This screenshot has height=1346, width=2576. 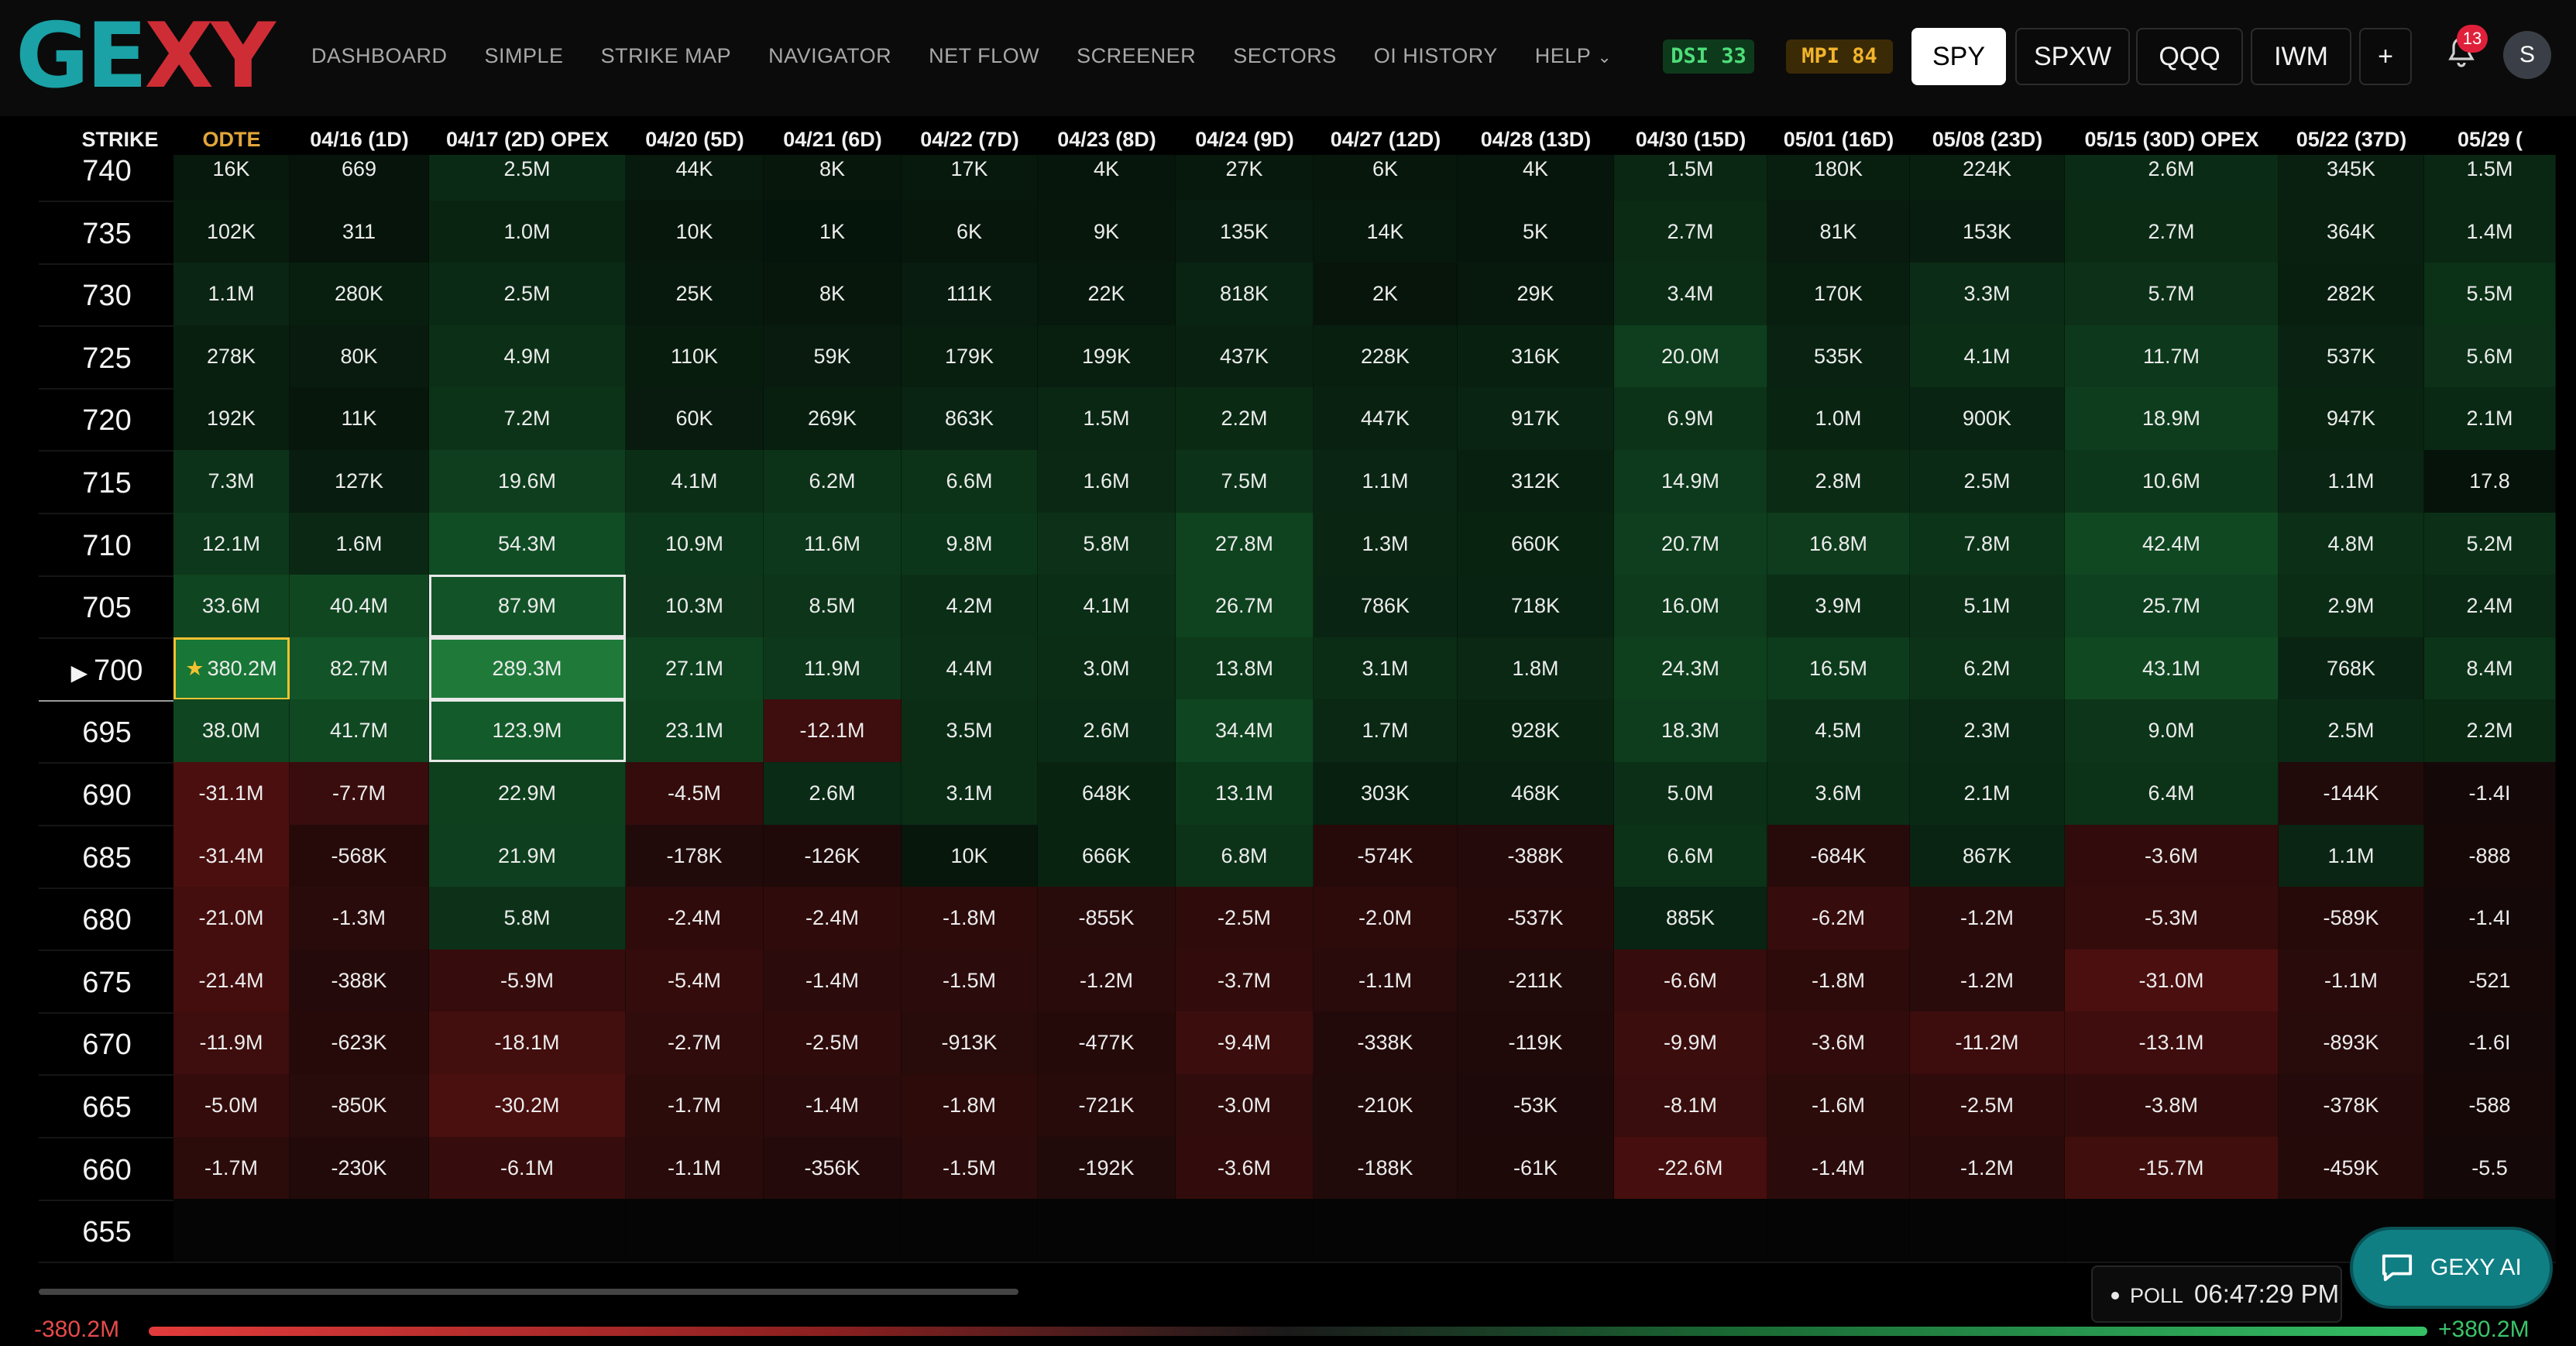 I want to click on gex-cell: 224K, so click(x=1987, y=178).